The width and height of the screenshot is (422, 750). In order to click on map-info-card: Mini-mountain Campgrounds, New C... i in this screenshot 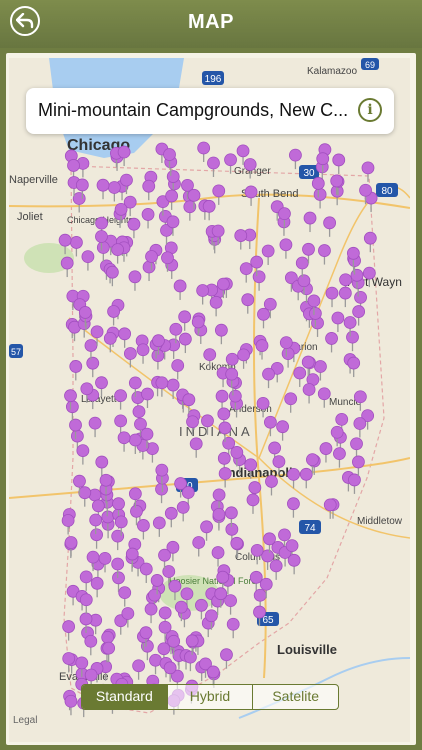, I will do `click(210, 111)`.